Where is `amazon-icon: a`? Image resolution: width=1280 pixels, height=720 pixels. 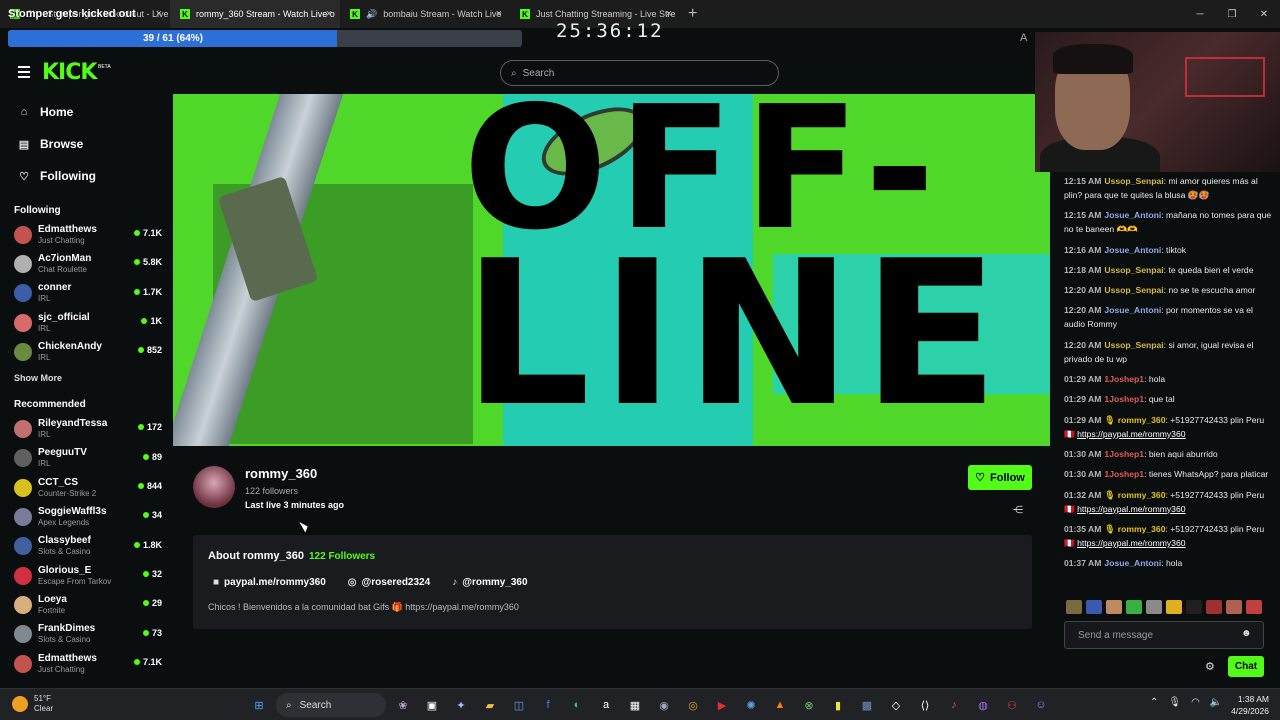 amazon-icon: a is located at coordinates (606, 705).